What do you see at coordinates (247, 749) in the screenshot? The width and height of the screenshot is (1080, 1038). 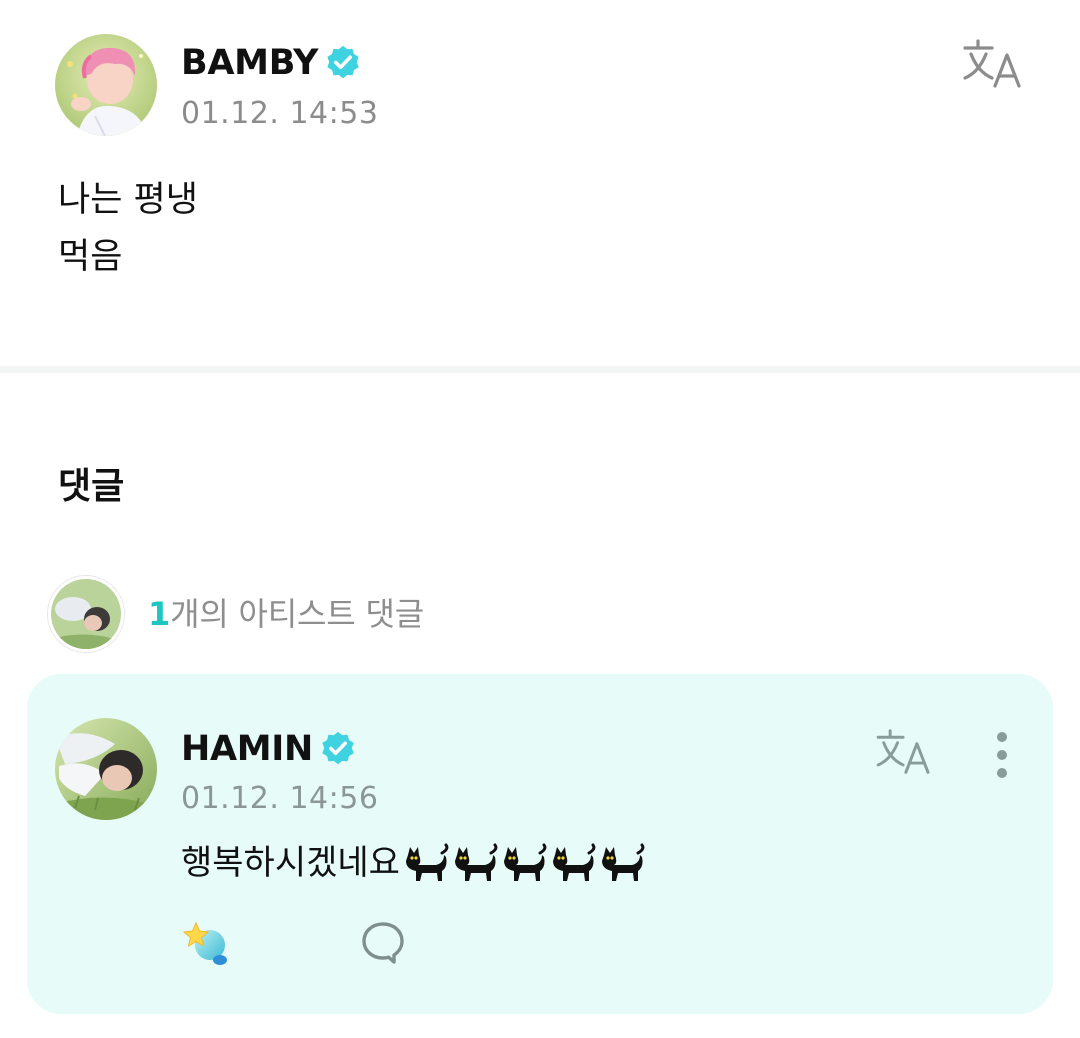 I see `comment-author-name: HAMIN` at bounding box center [247, 749].